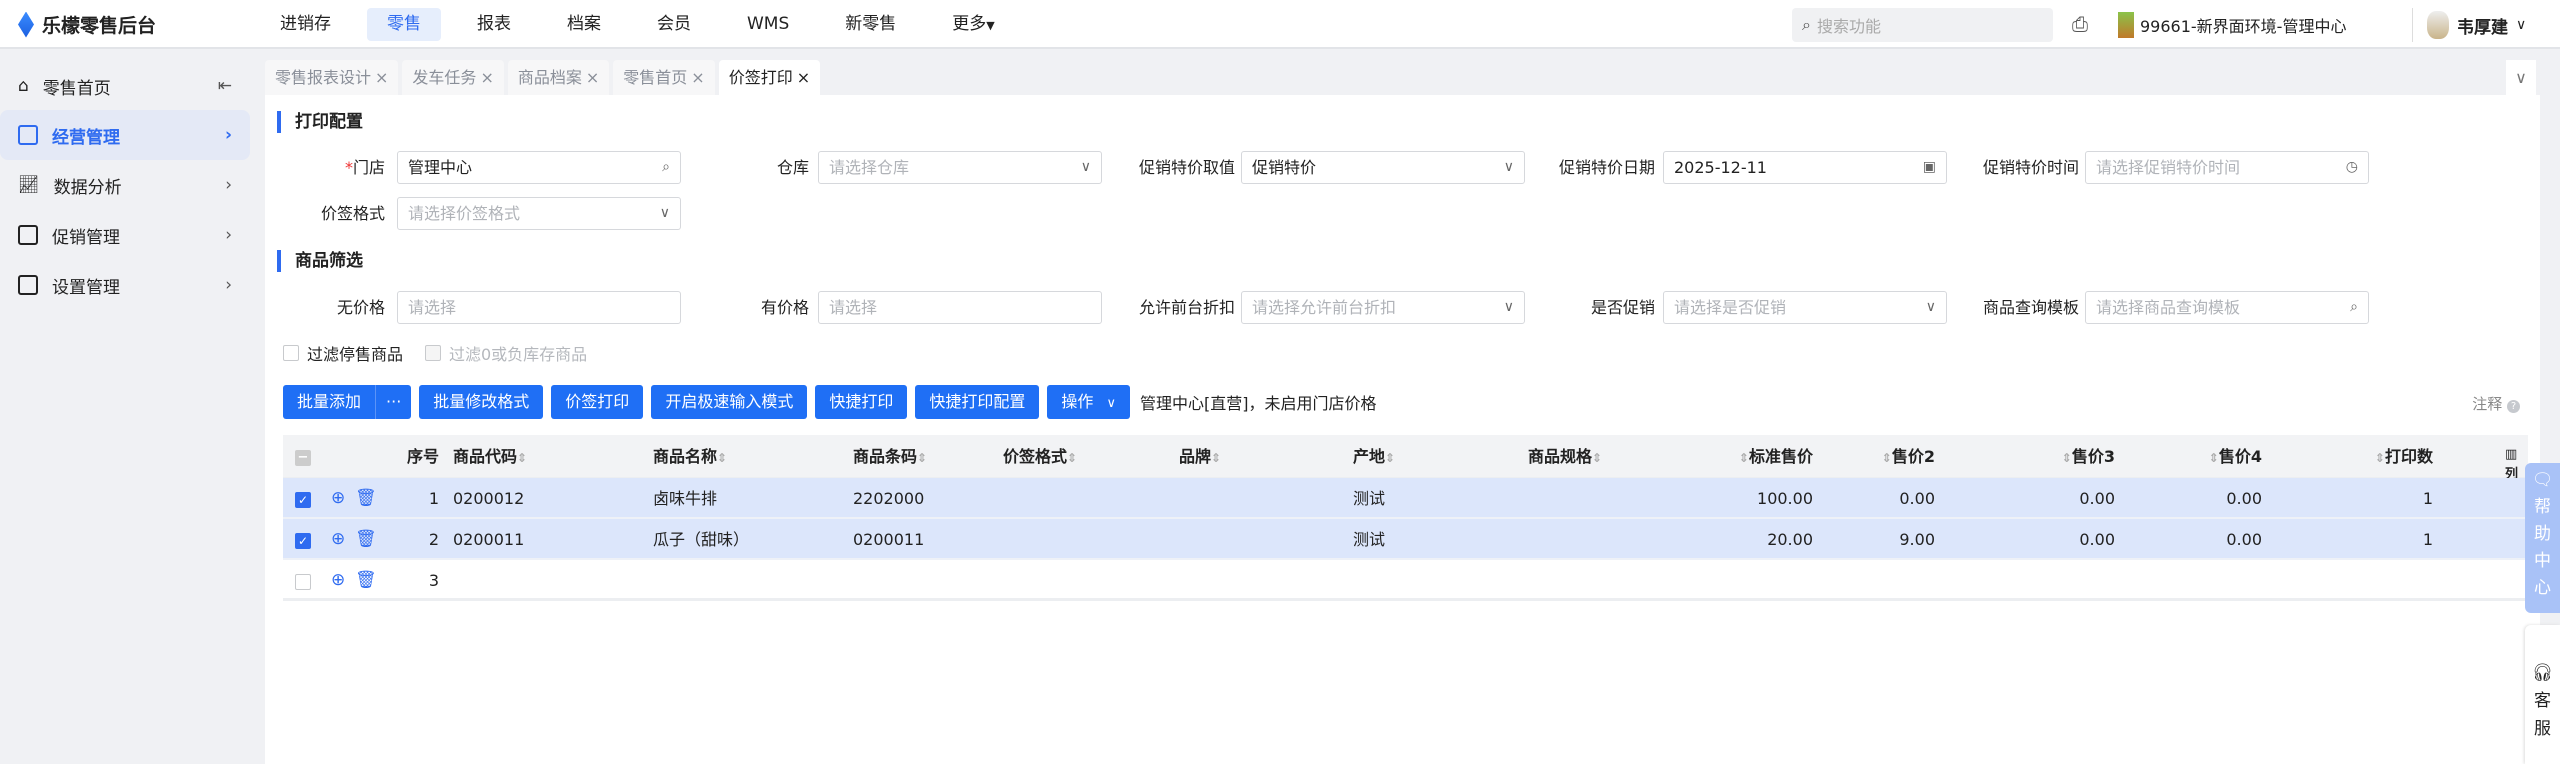  I want to click on search-input: ⌕ 搜索功能, so click(1922, 25).